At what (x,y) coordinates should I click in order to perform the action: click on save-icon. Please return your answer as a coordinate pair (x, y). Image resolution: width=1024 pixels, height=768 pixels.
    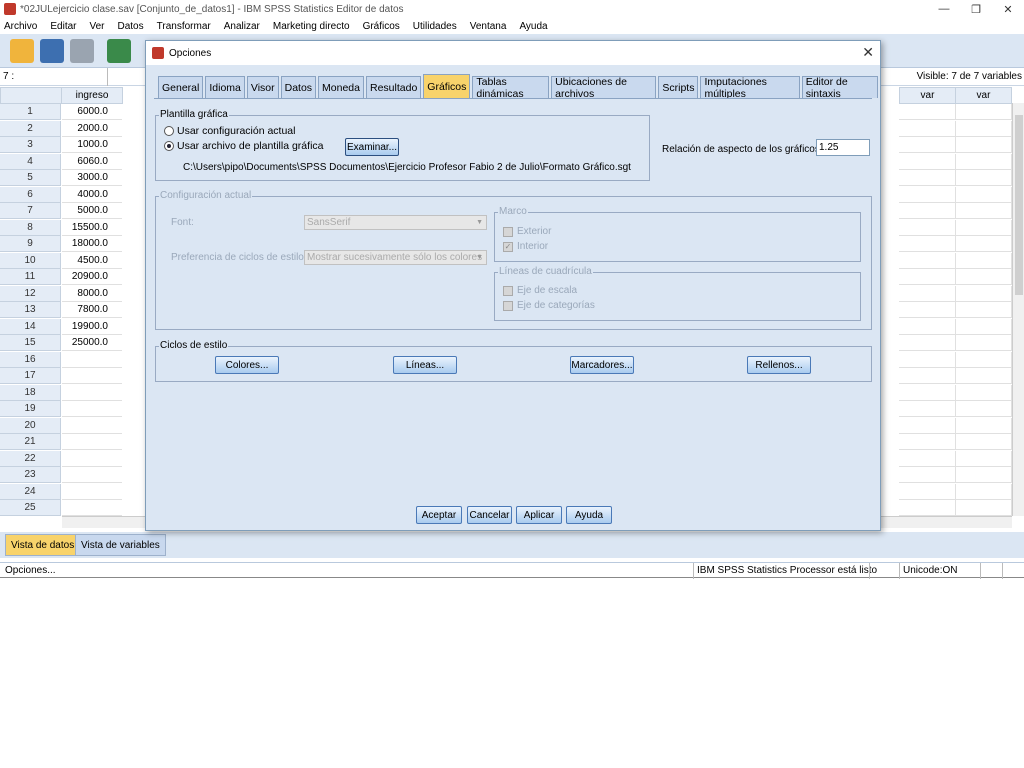
    Looking at the image, I should click on (52, 51).